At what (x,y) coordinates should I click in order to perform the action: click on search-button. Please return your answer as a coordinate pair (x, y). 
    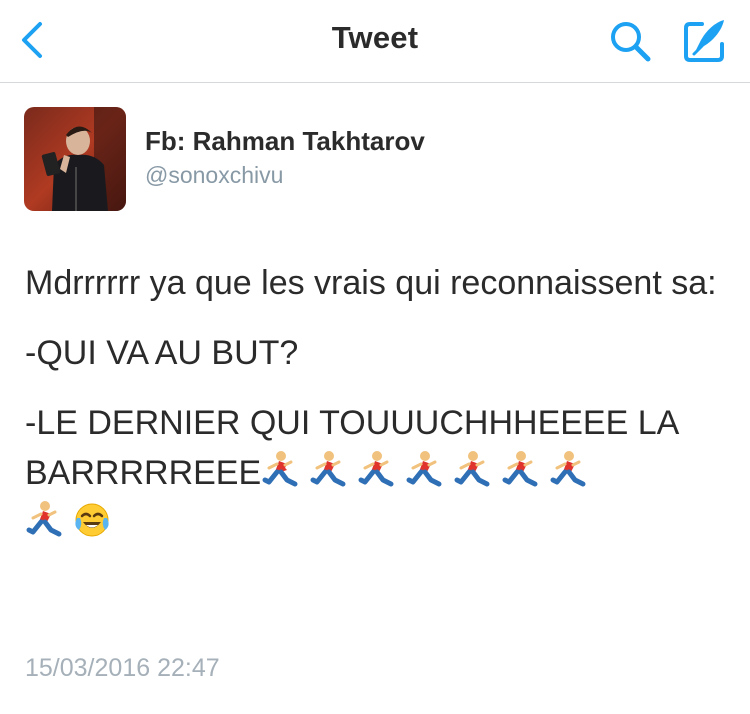
    Looking at the image, I should click on (630, 41).